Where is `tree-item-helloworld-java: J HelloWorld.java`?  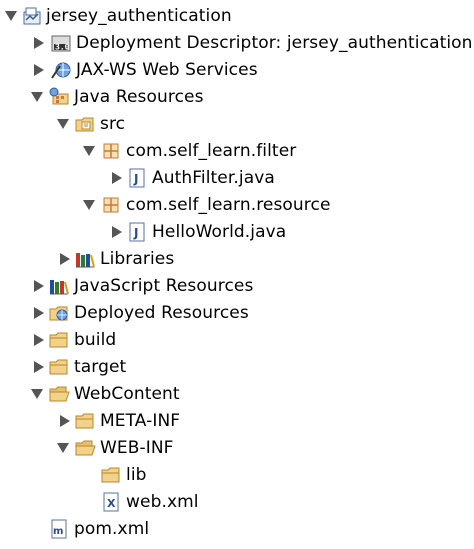 tree-item-helloworld-java: J HelloWorld.java is located at coordinates (237, 231).